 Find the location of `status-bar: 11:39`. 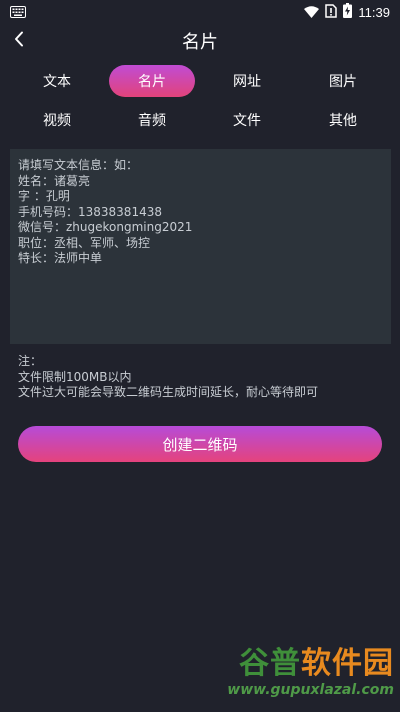

status-bar: 11:39 is located at coordinates (200, 12).